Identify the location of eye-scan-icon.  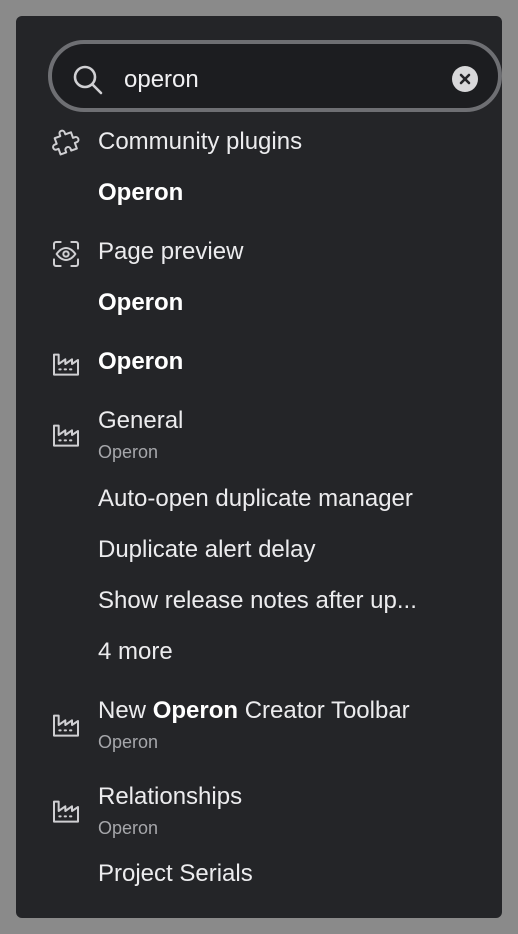
(66, 254).